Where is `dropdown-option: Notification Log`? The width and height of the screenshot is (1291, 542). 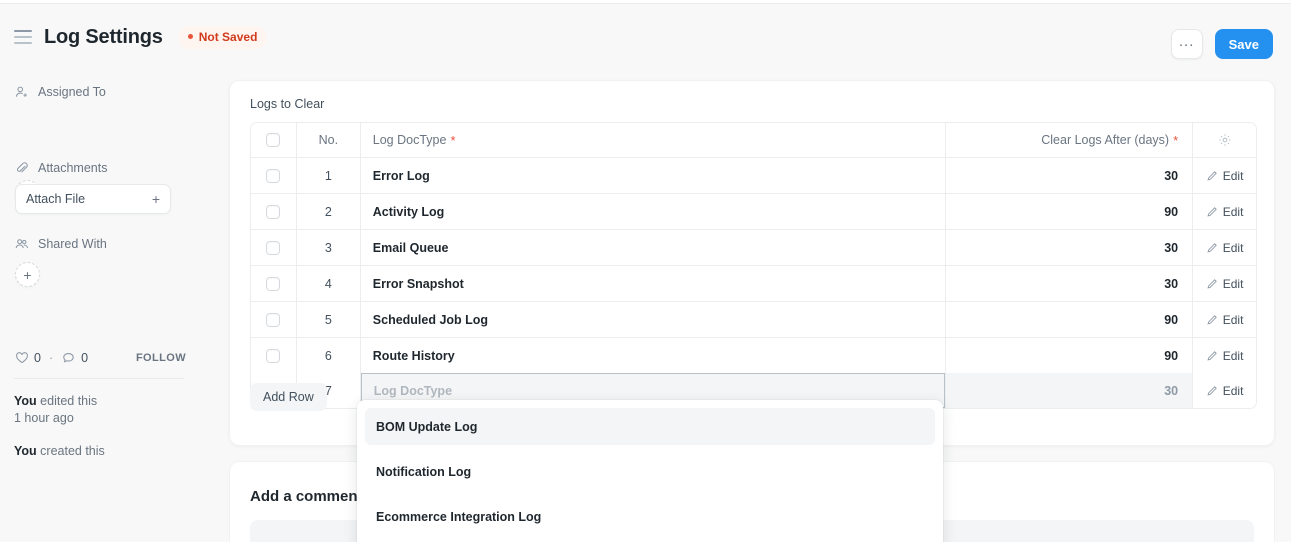 dropdown-option: Notification Log is located at coordinates (650, 471).